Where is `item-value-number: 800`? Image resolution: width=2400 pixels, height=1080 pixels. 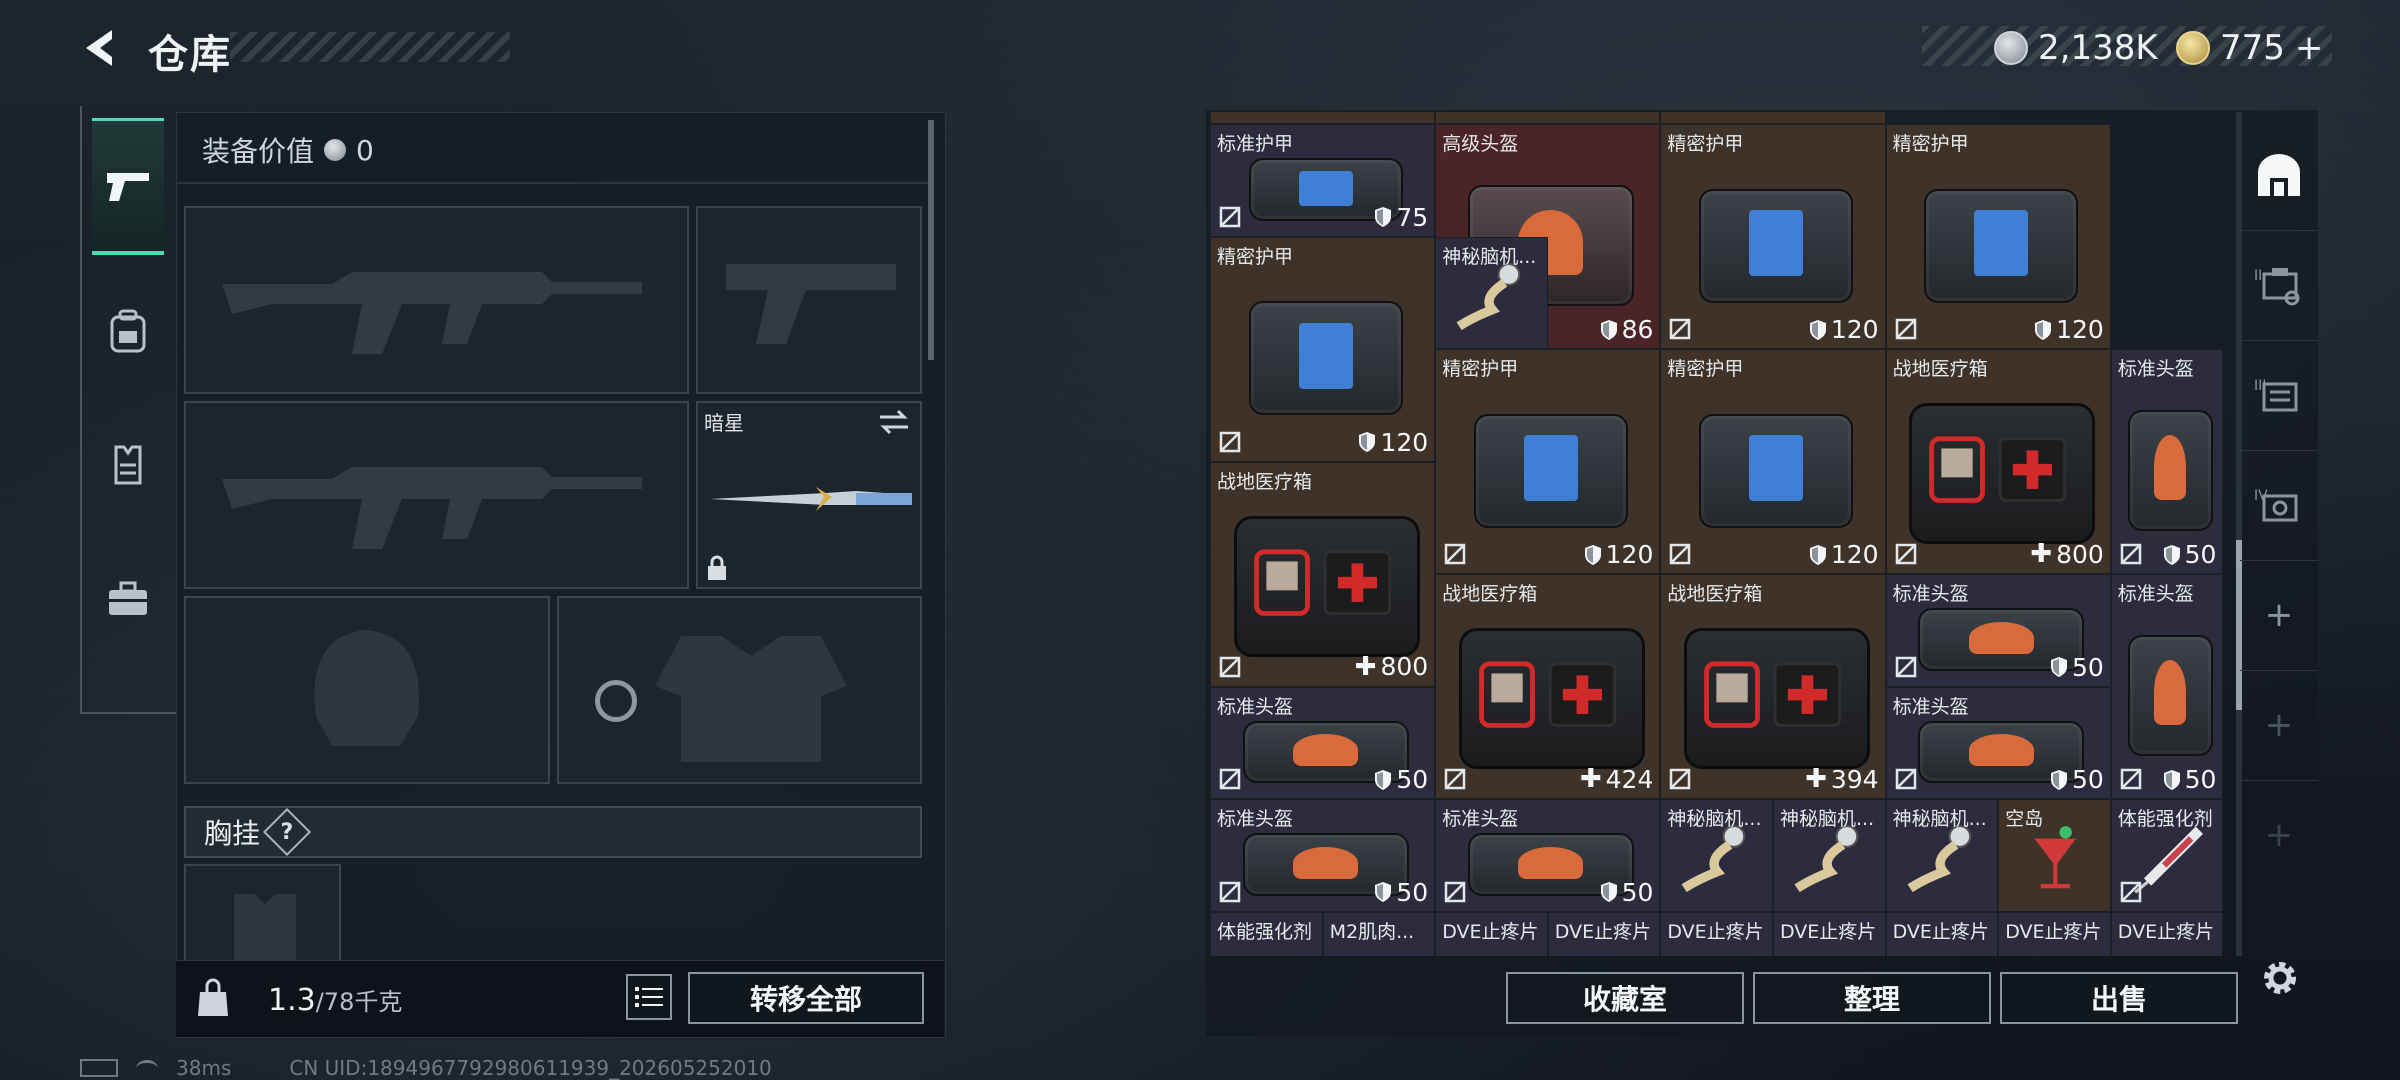 item-value-number: 800 is located at coordinates (1404, 666).